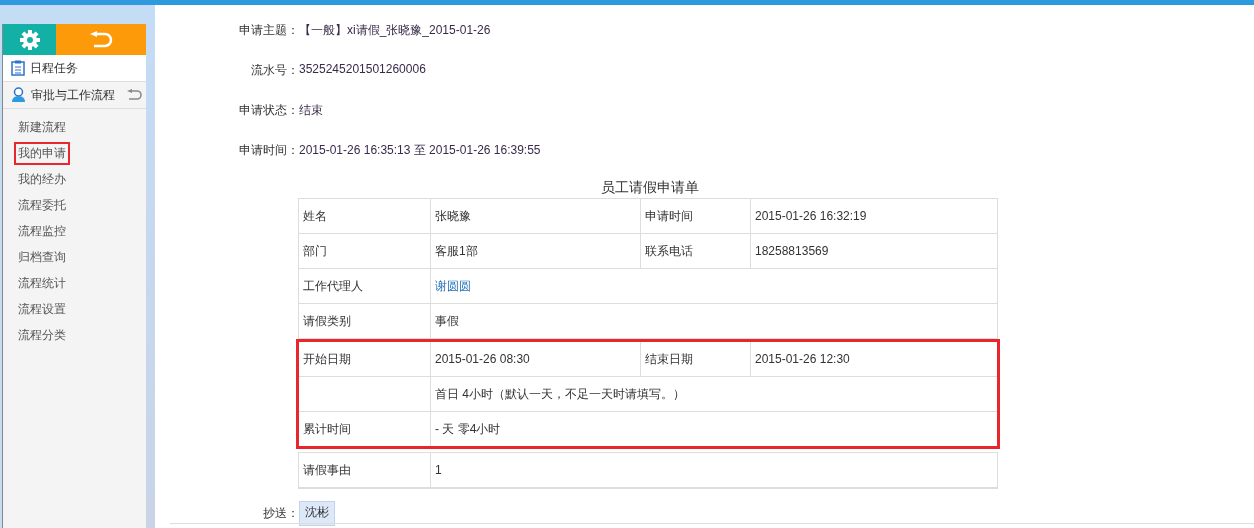 The height and width of the screenshot is (528, 1254). I want to click on menu-label: 审批与工作流程, so click(73, 95).